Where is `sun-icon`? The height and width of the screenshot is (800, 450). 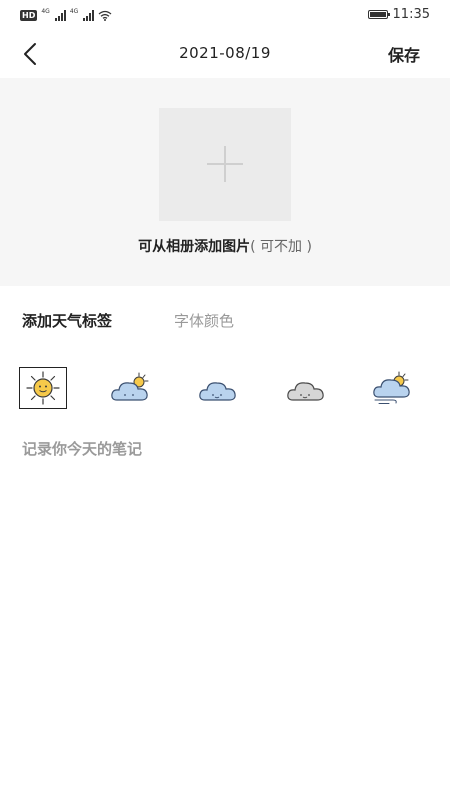
sun-icon is located at coordinates (43, 388).